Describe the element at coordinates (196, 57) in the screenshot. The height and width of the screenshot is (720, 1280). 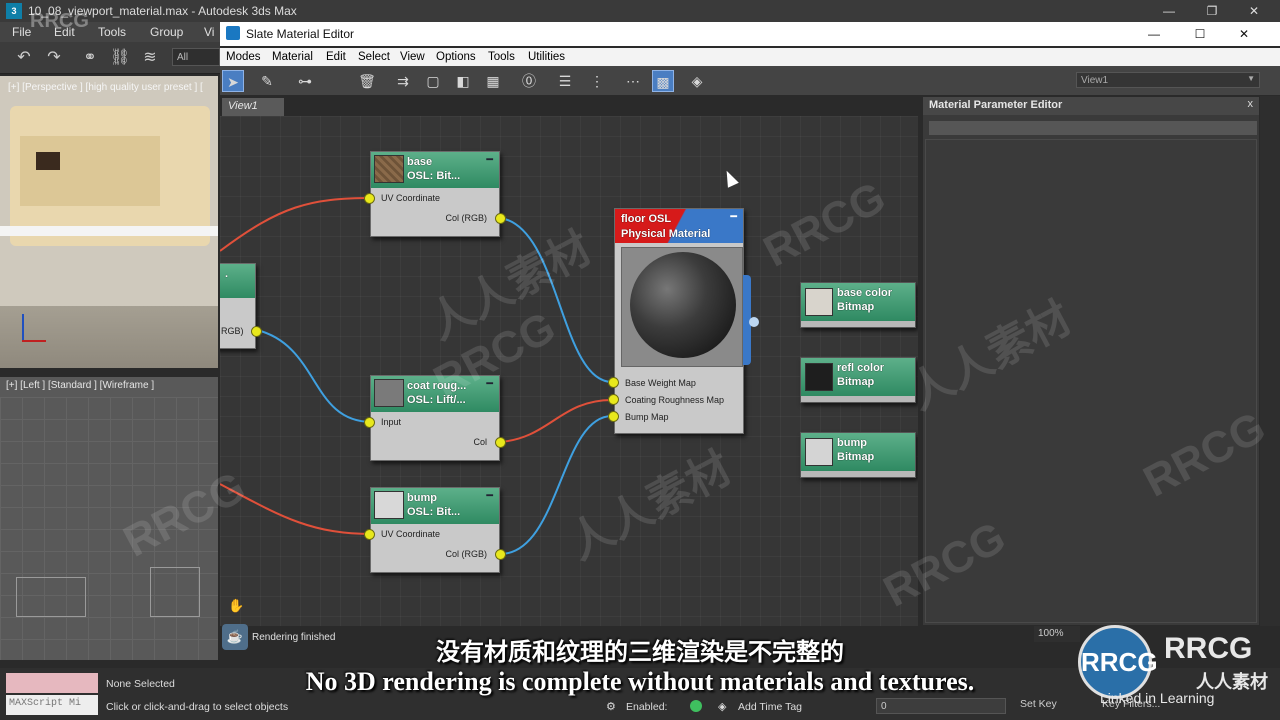
I see `selection-filter-dropdown: All` at that location.